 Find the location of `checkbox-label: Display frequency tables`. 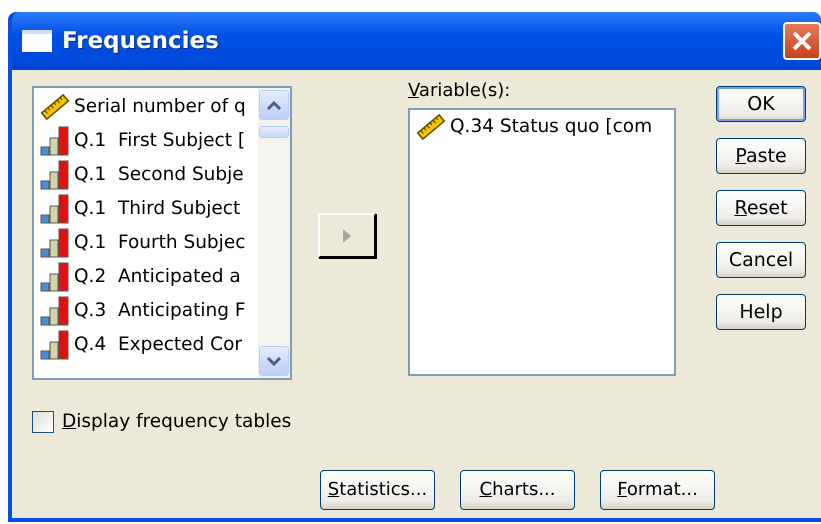

checkbox-label: Display frequency tables is located at coordinates (177, 422).